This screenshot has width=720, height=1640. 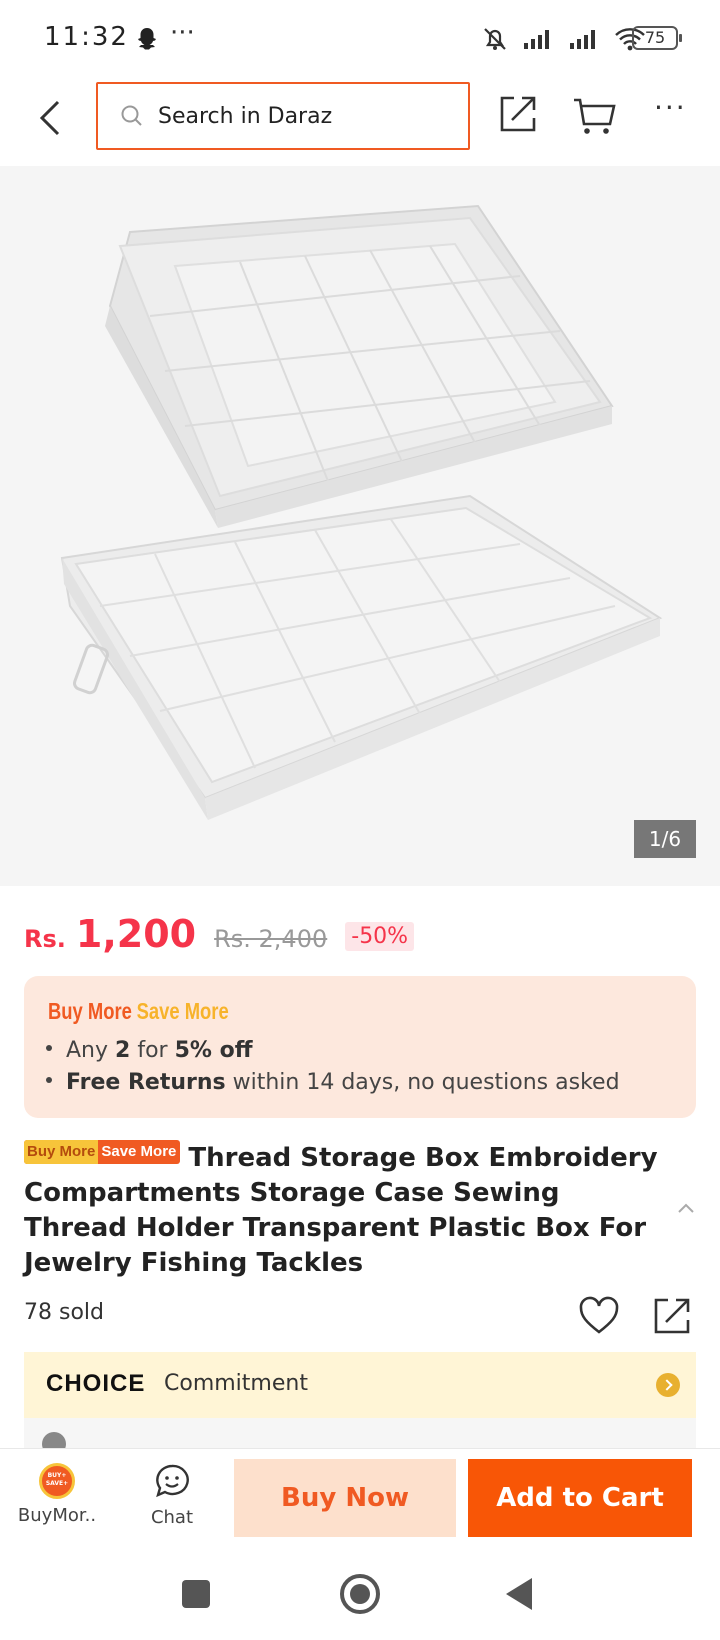 I want to click on status-bar: 11:32 ··· 75, so click(x=360, y=39).